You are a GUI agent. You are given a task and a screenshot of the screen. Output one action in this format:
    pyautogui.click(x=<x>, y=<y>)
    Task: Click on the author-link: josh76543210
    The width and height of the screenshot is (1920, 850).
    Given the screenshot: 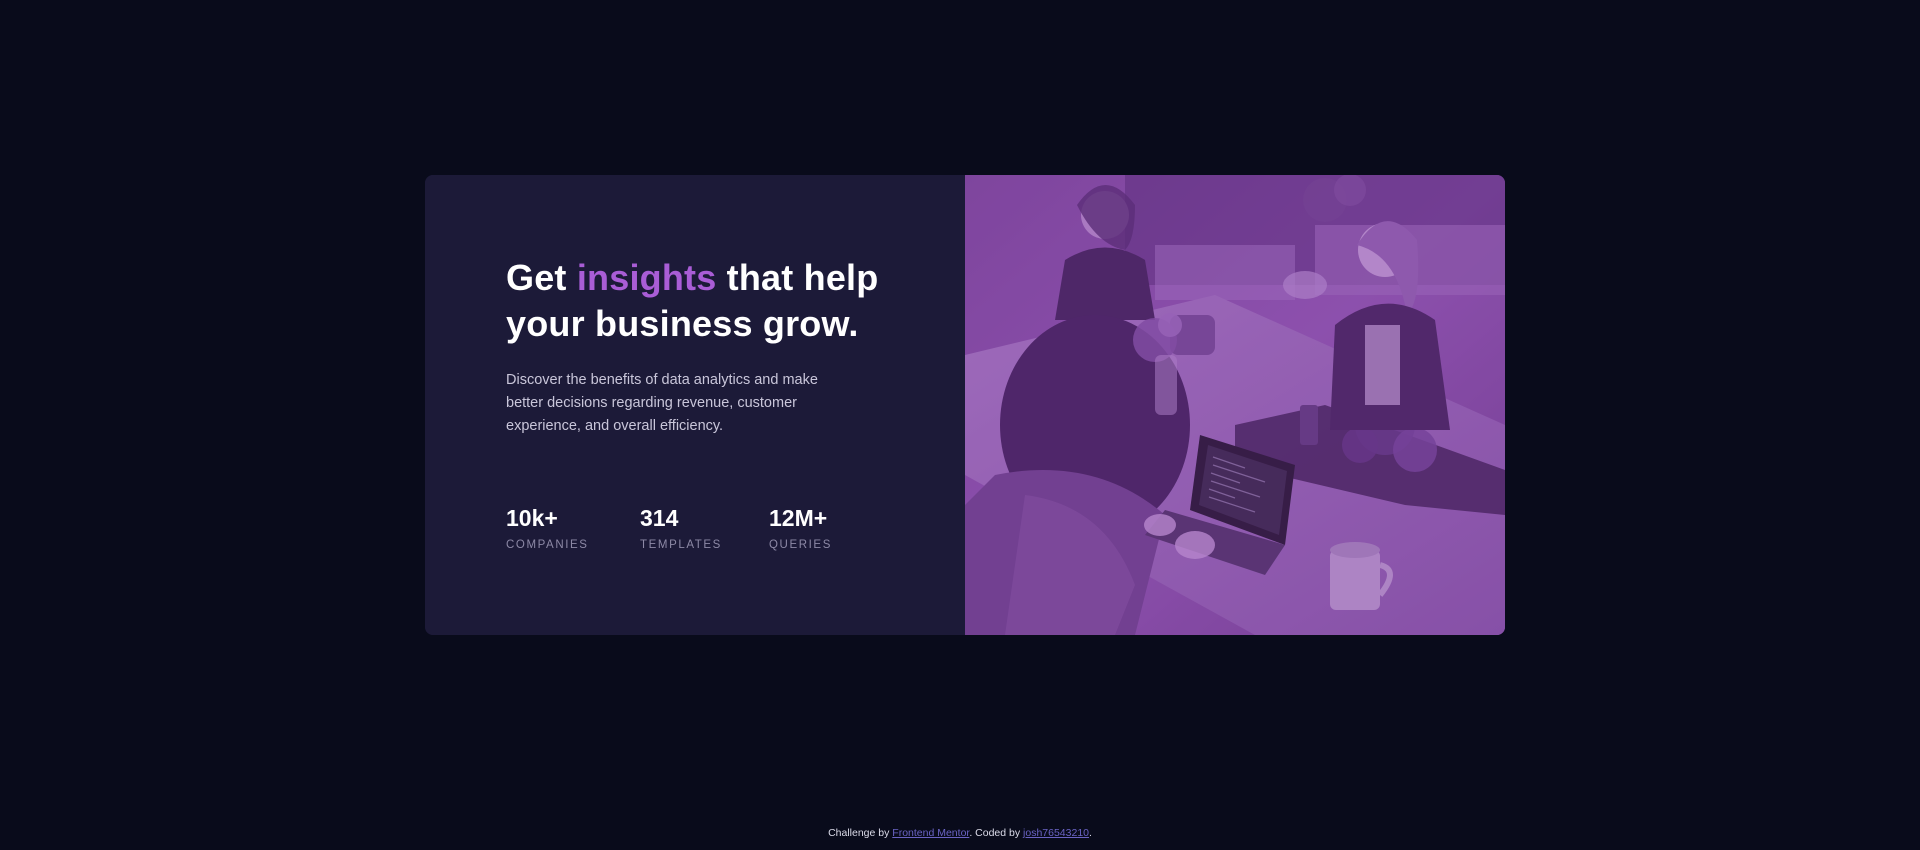 What is the action you would take?
    pyautogui.click(x=1056, y=833)
    